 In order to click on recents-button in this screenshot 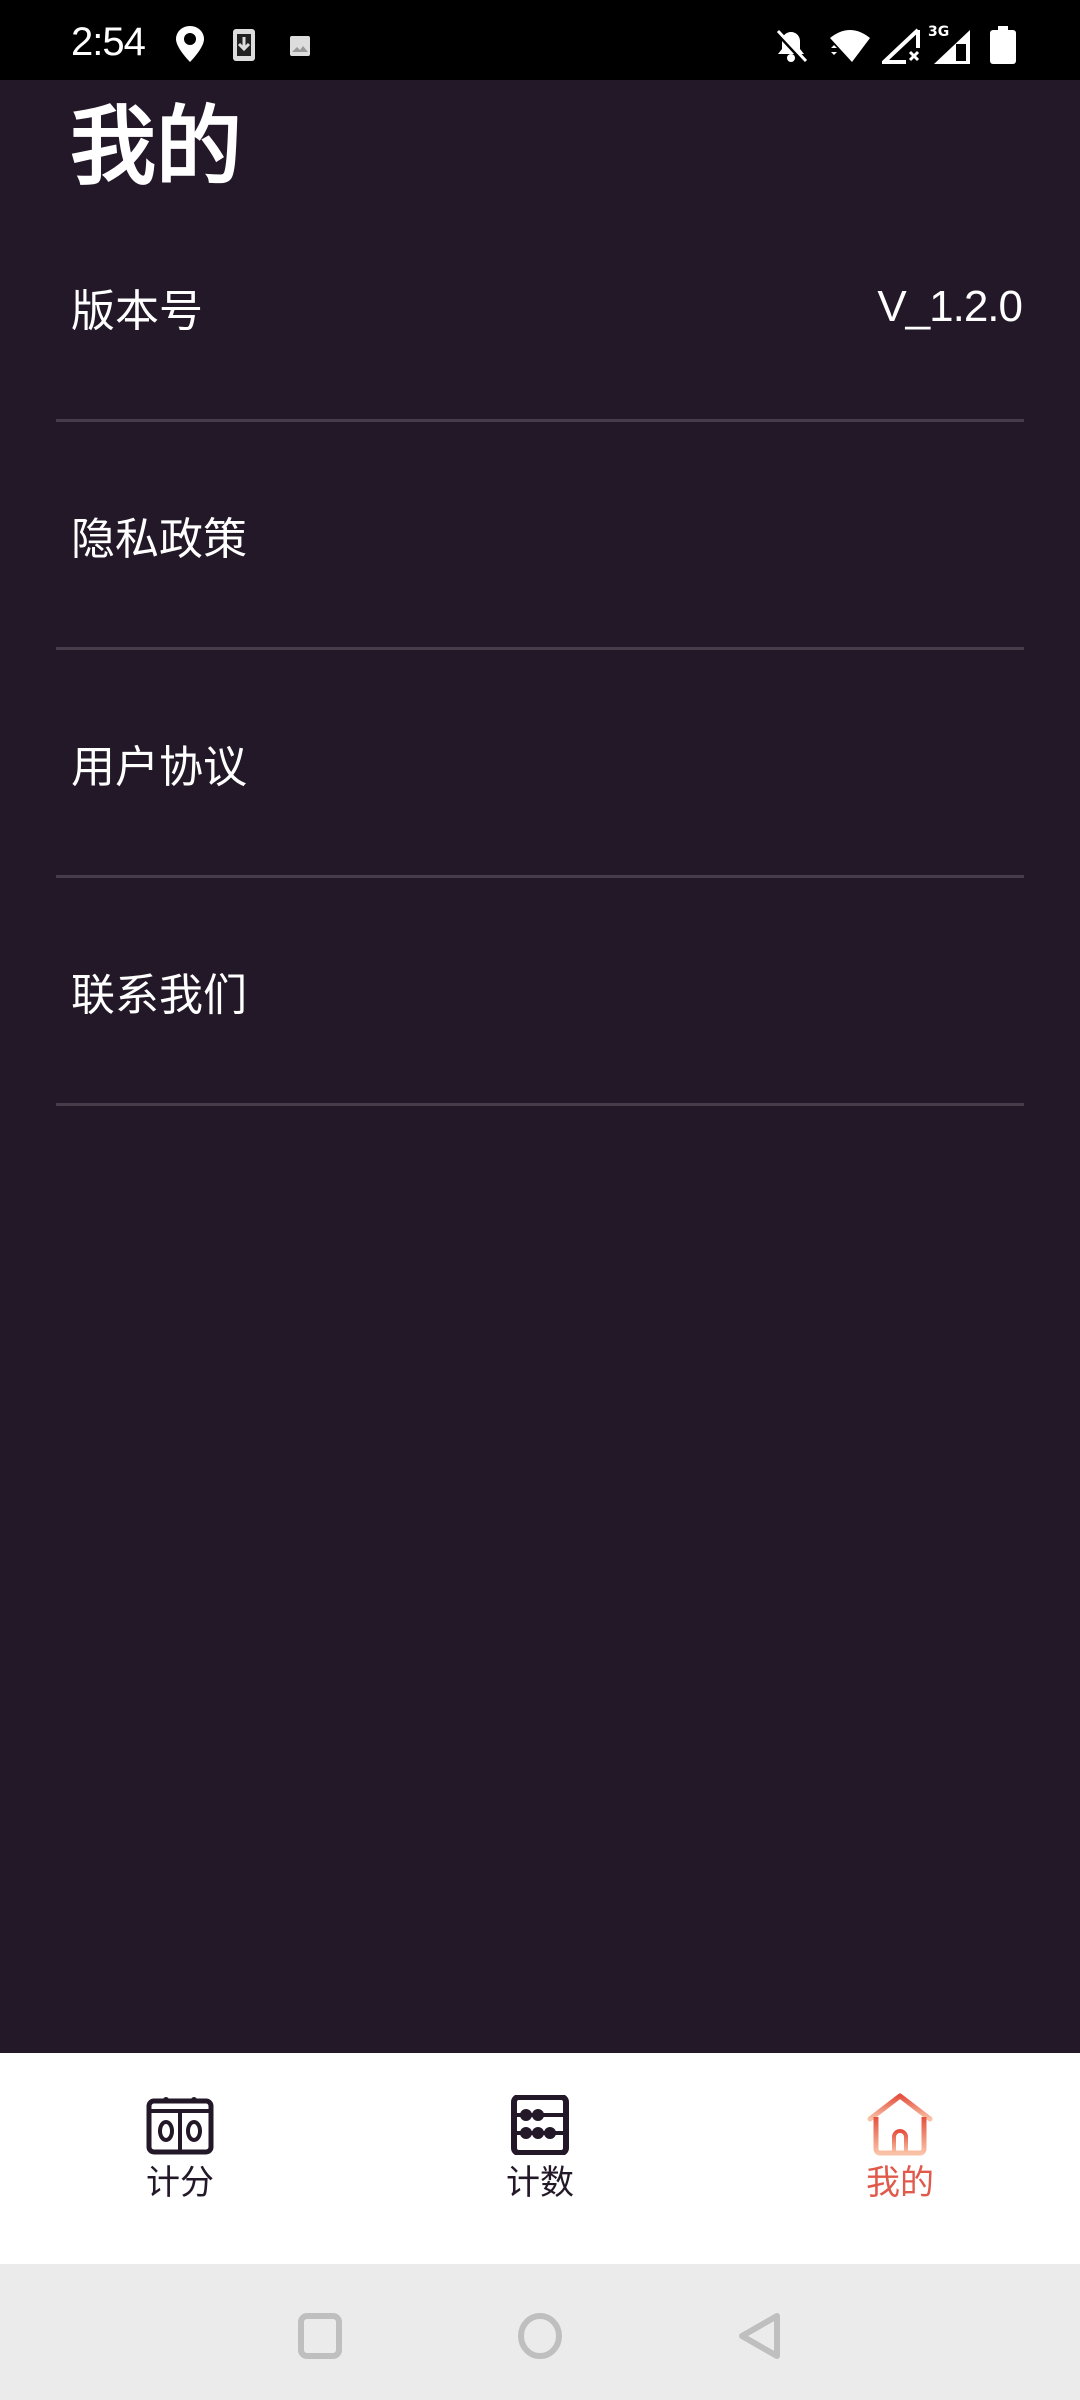, I will do `click(321, 2336)`.